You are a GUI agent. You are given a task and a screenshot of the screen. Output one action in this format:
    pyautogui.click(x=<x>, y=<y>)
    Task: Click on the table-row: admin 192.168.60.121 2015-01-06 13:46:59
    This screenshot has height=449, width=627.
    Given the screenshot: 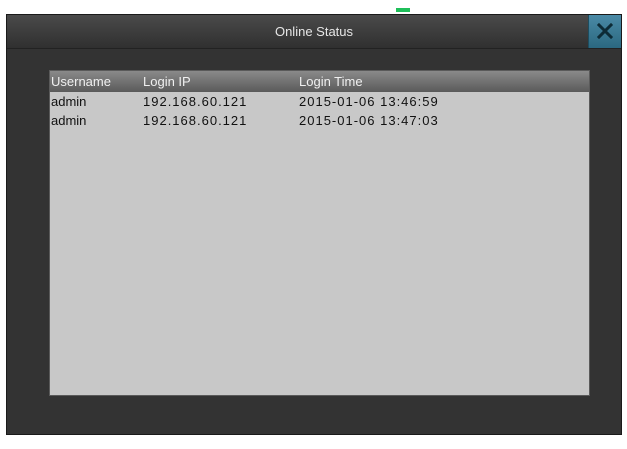 What is the action you would take?
    pyautogui.click(x=319, y=101)
    